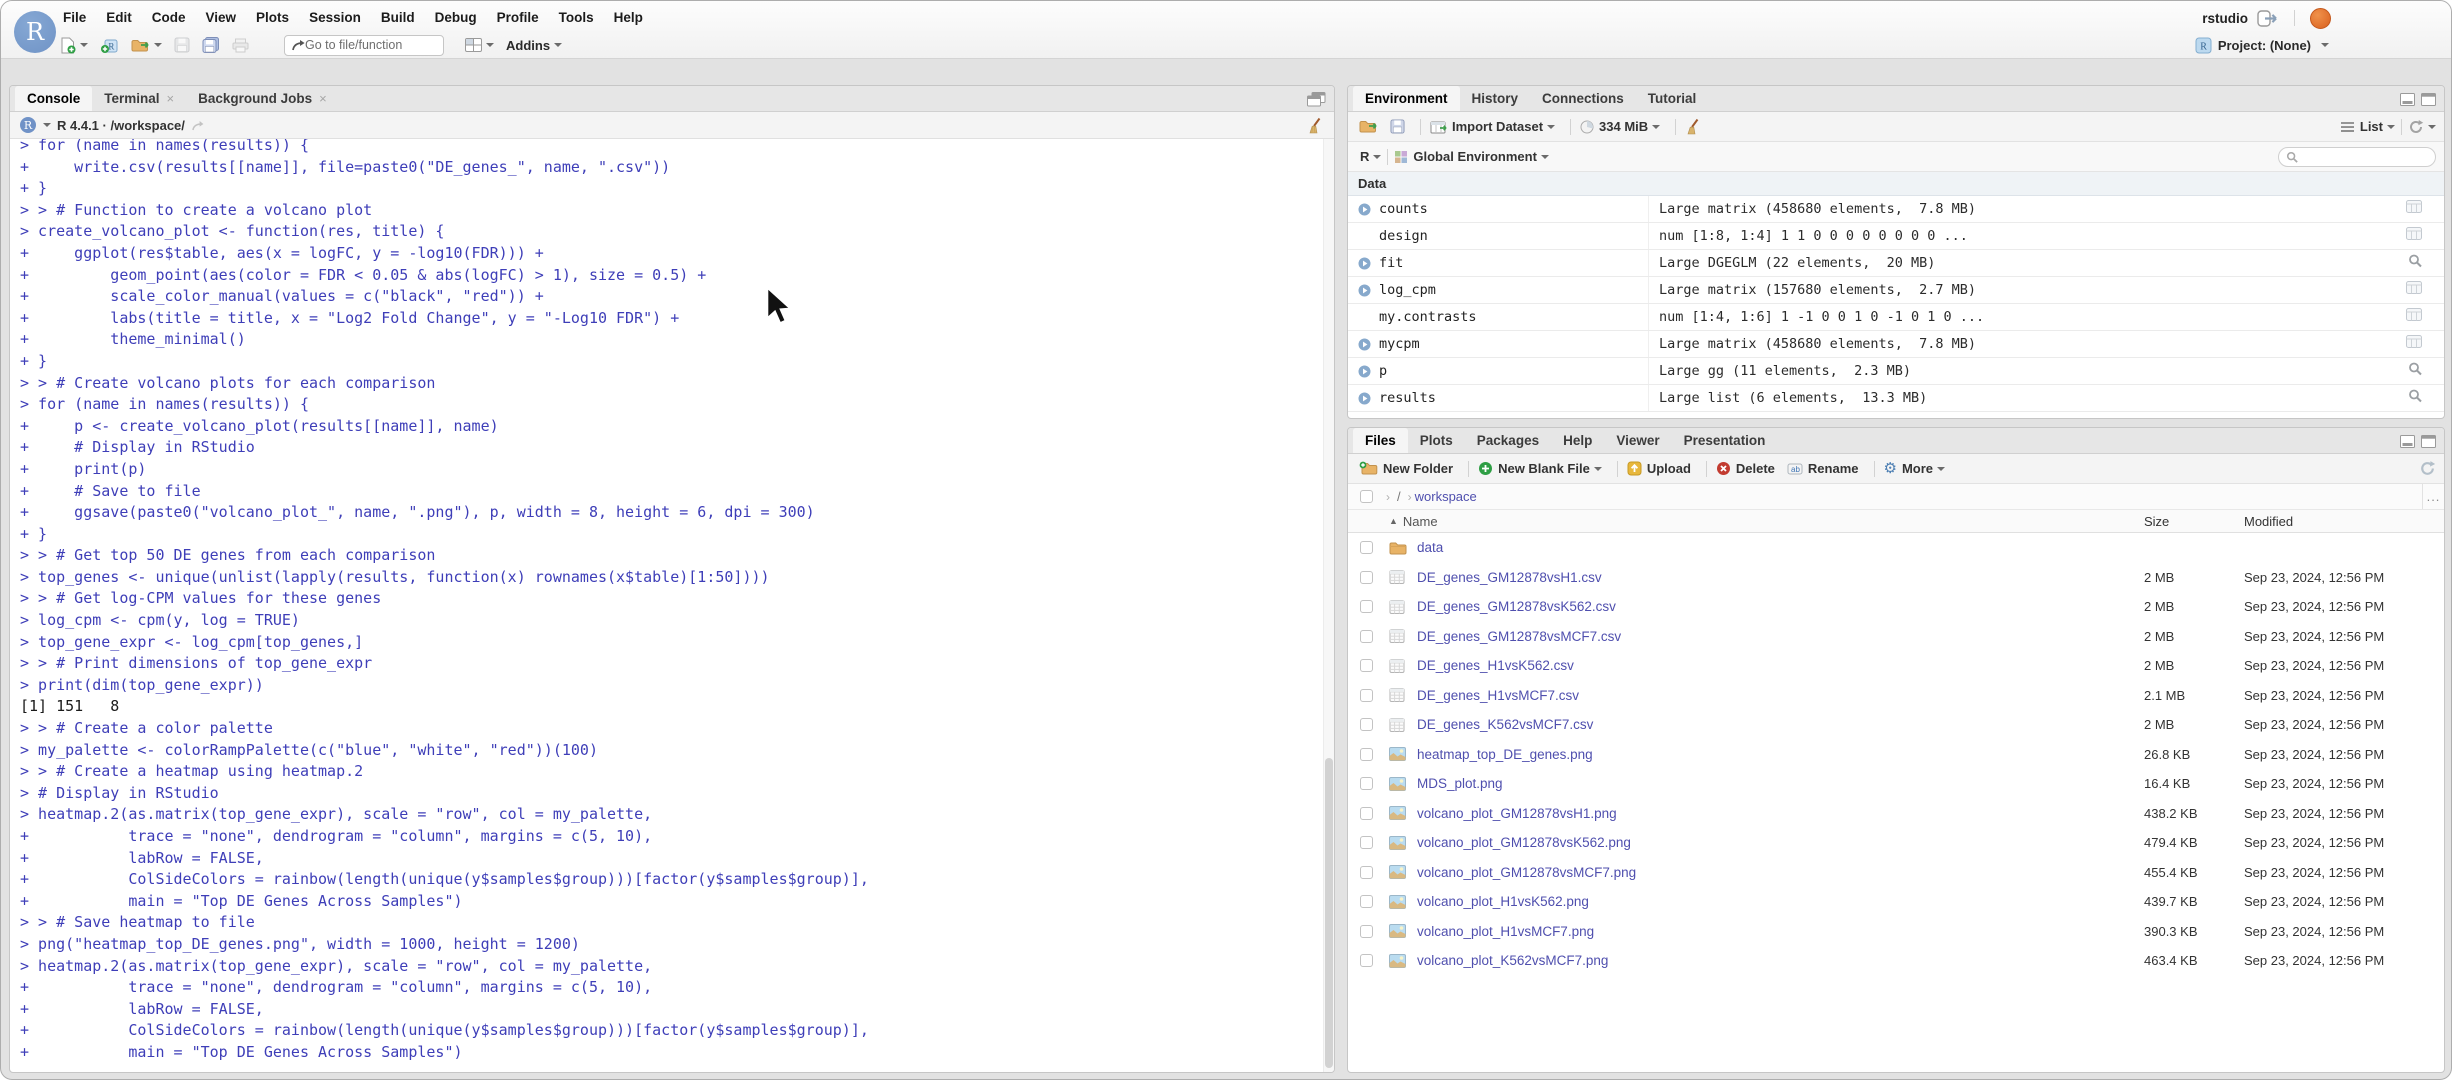 This screenshot has height=1080, width=2452. I want to click on new-folder-button: New Folder, so click(1406, 468).